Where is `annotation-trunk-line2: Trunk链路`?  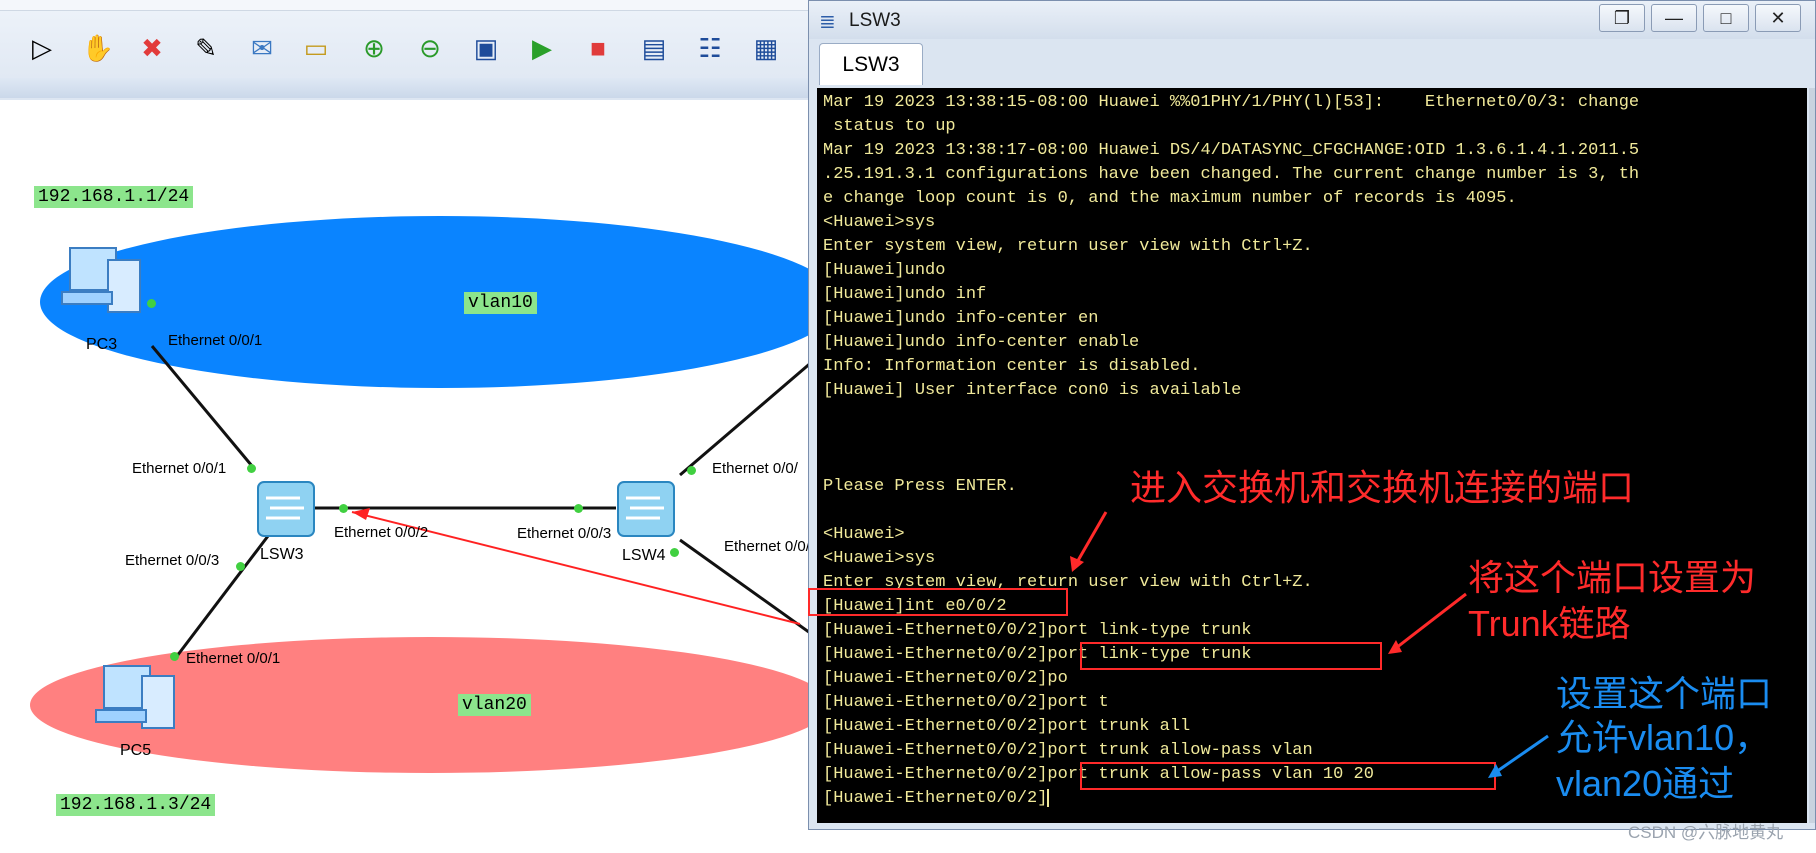
annotation-trunk-line2: Trunk链路 is located at coordinates (1549, 623).